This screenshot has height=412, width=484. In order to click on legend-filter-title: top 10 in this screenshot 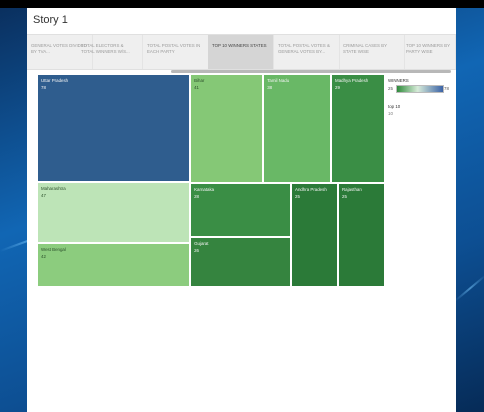, I will do `click(394, 106)`.